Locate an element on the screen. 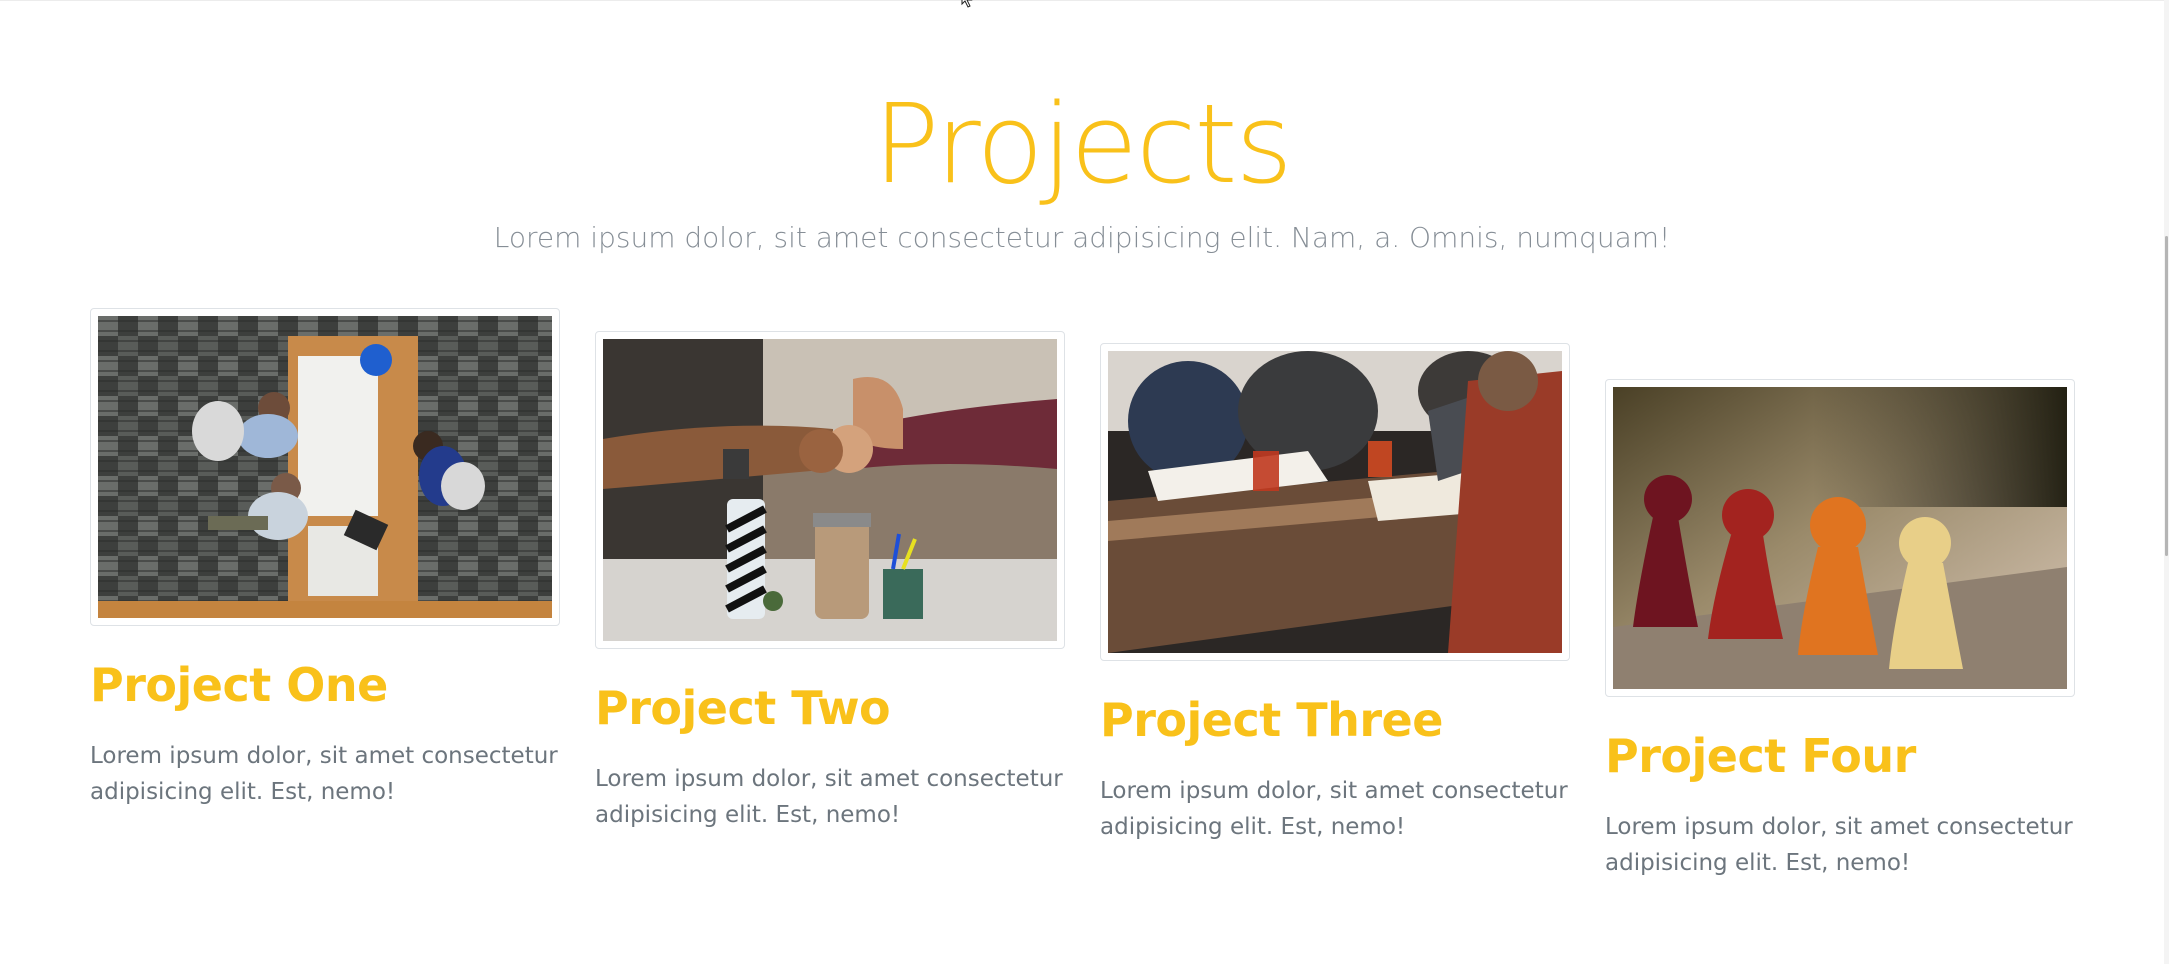  mouse-pointer-icon is located at coordinates (967, 4).